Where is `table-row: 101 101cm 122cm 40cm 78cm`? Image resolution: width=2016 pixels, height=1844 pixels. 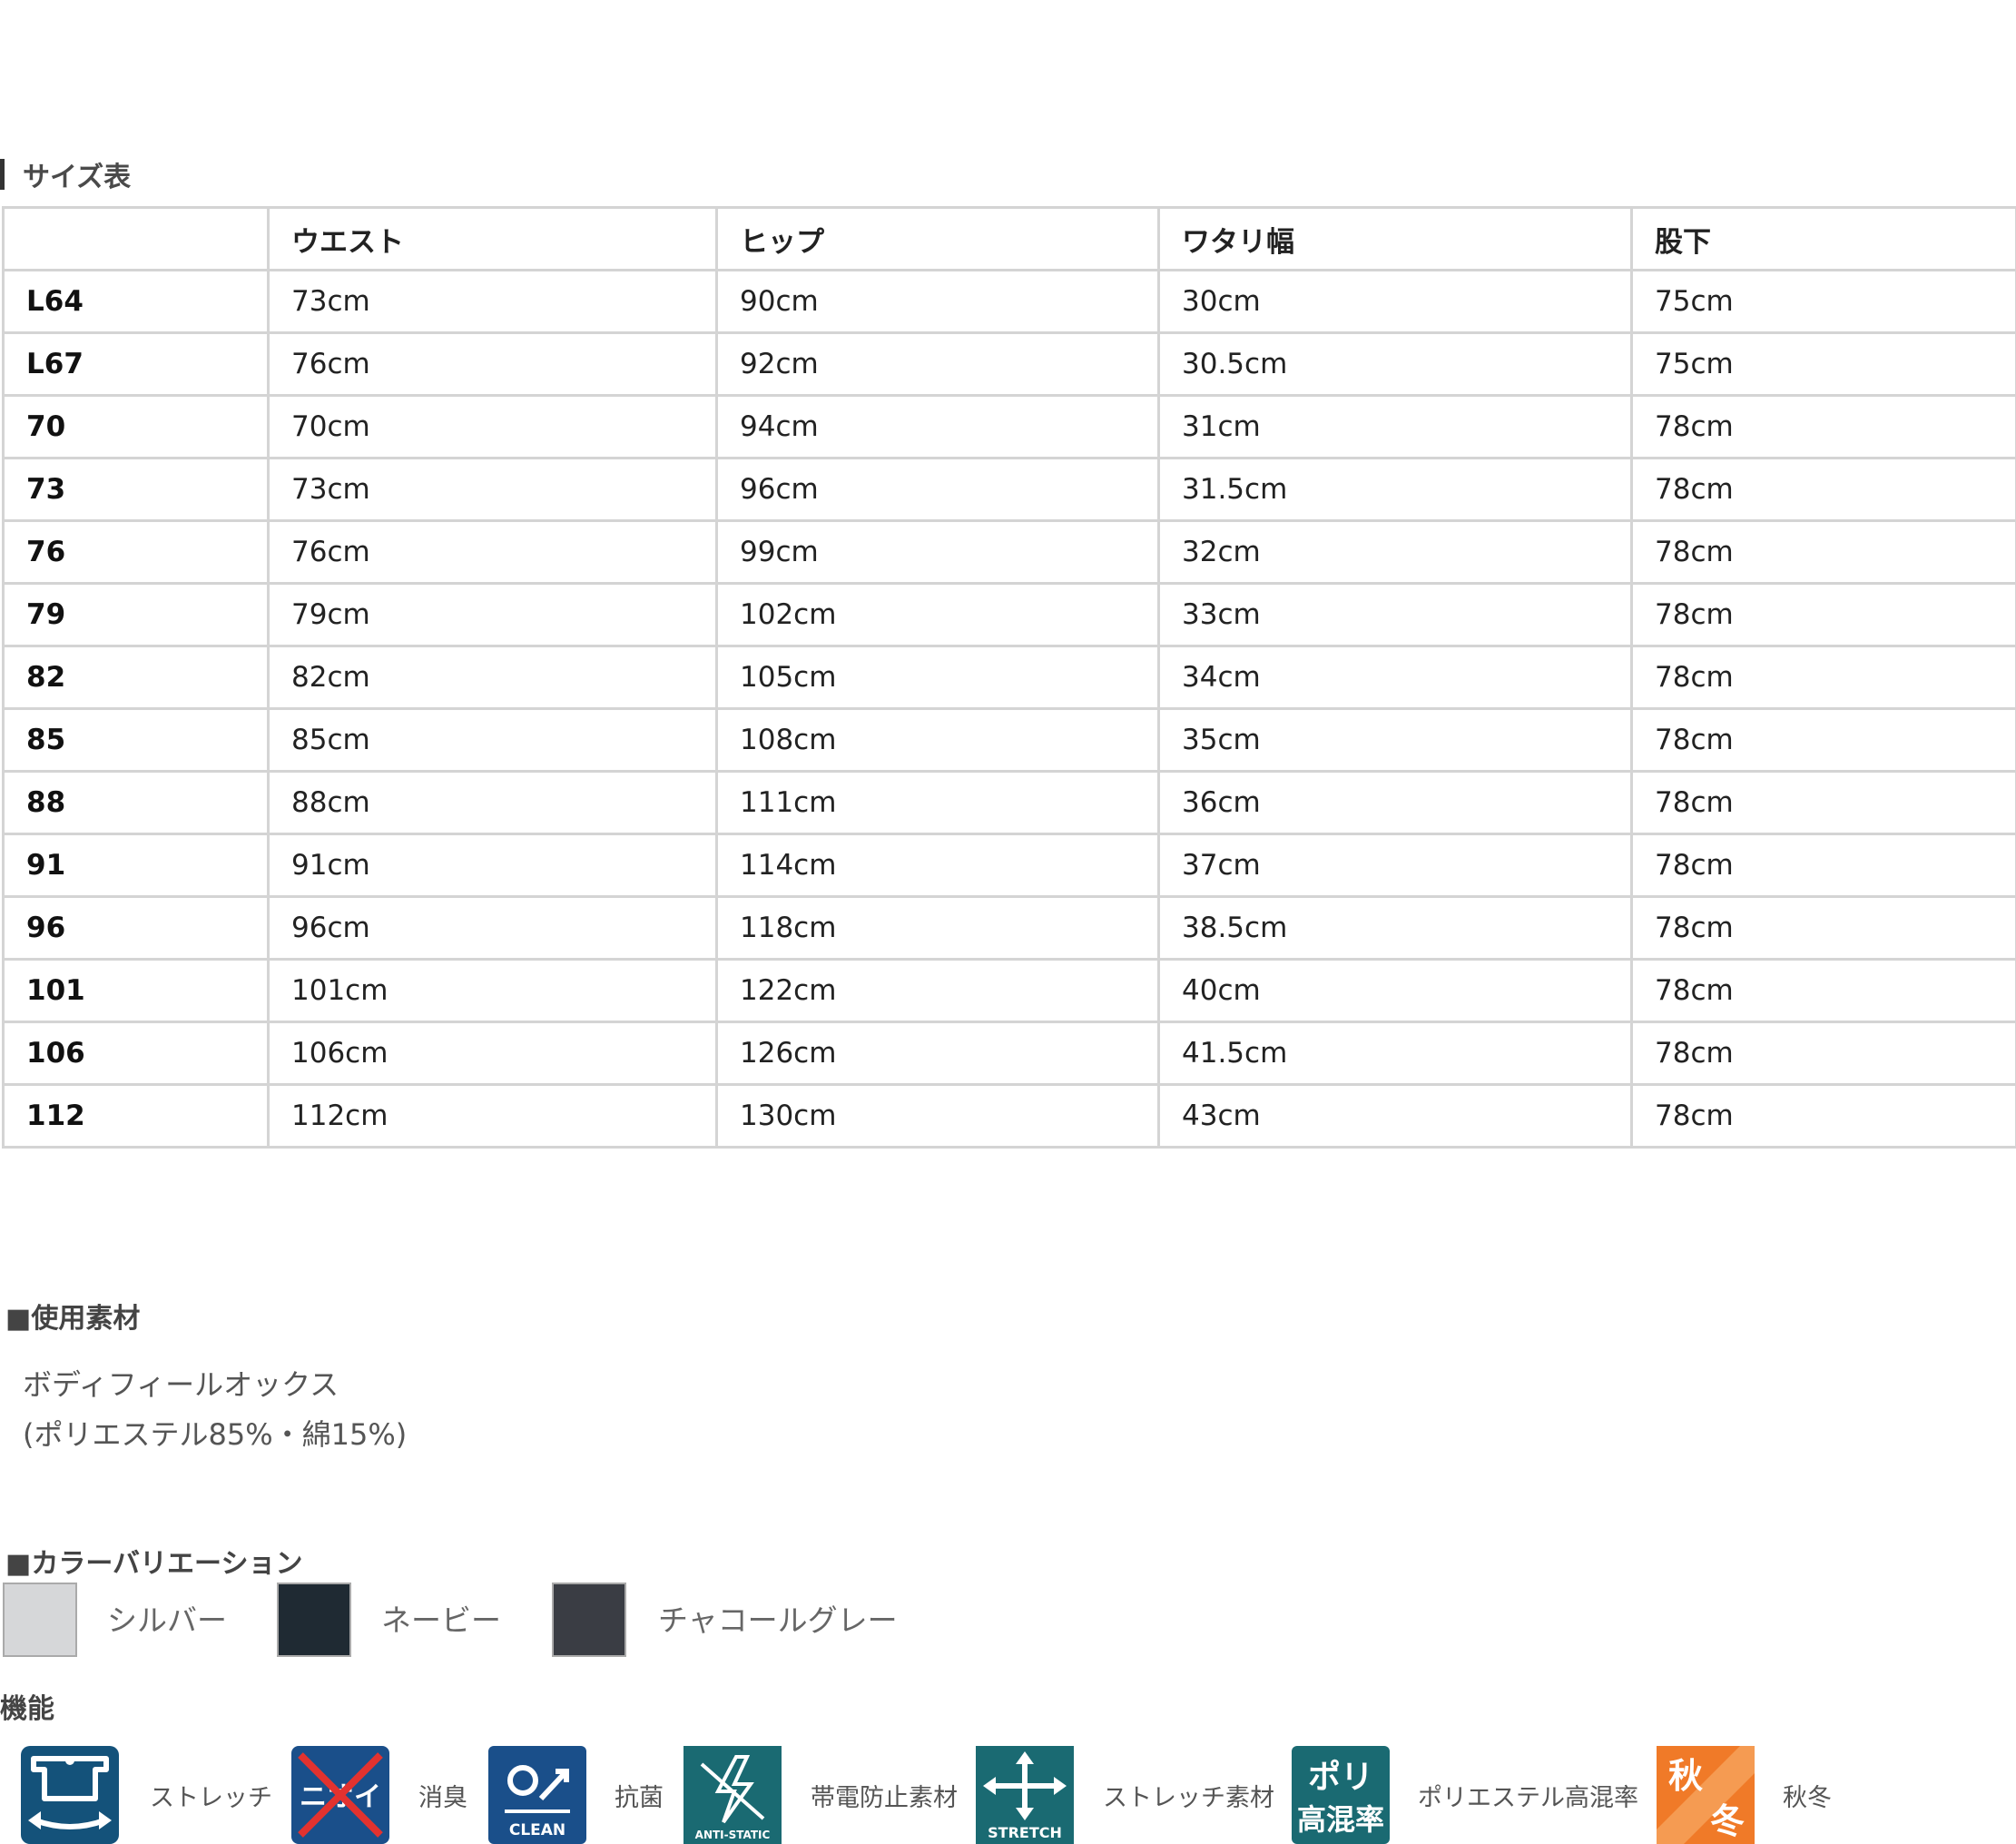
table-row: 101 101cm 122cm 40cm 78cm is located at coordinates (1009, 990).